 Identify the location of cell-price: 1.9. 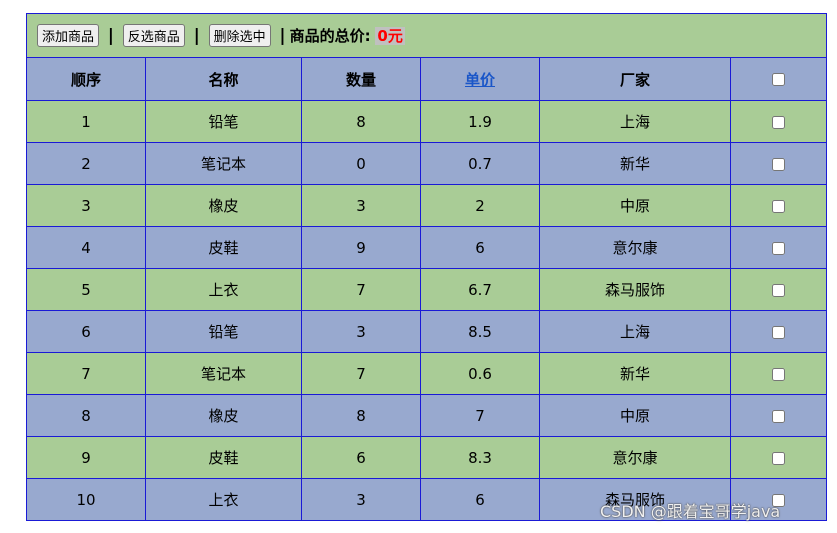
(480, 121).